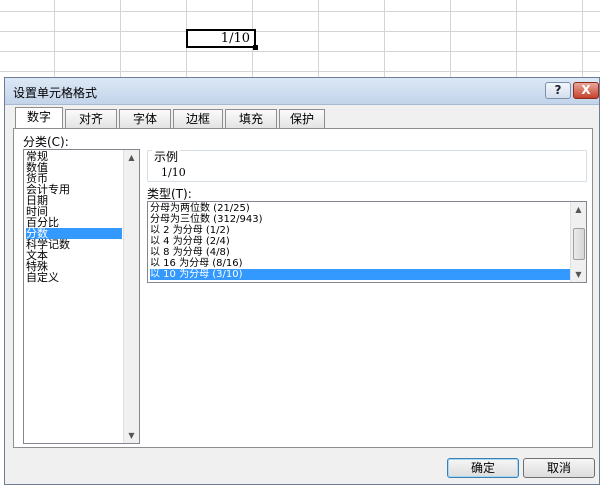  Describe the element at coordinates (360, 241) in the screenshot. I see `type-item: 以 4 为分母 (2/4)` at that location.